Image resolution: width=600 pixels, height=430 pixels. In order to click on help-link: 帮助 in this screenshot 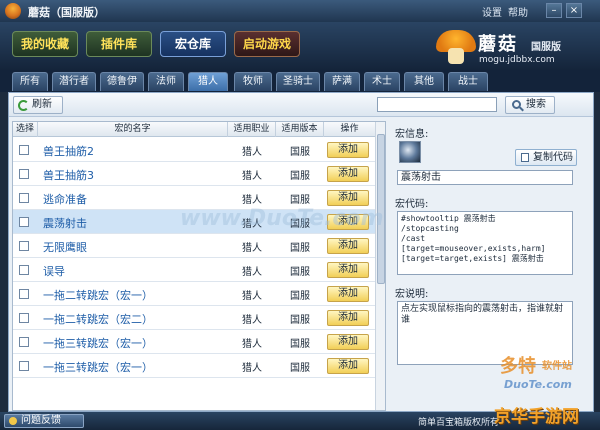, I will do `click(518, 11)`.